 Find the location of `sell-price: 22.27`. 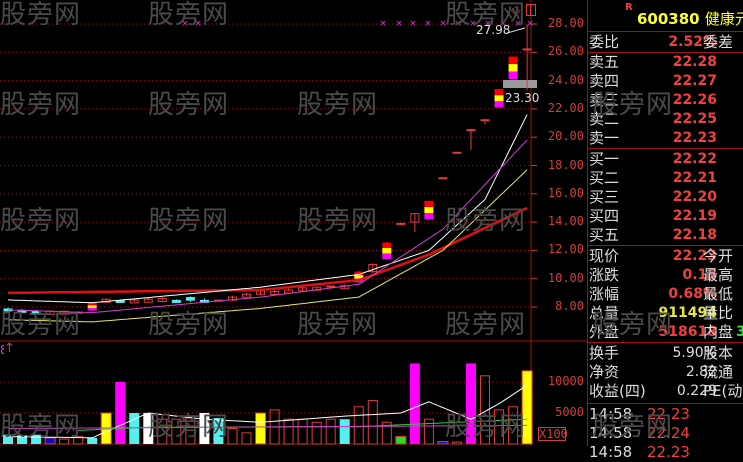

sell-price: 22.27 is located at coordinates (694, 81).